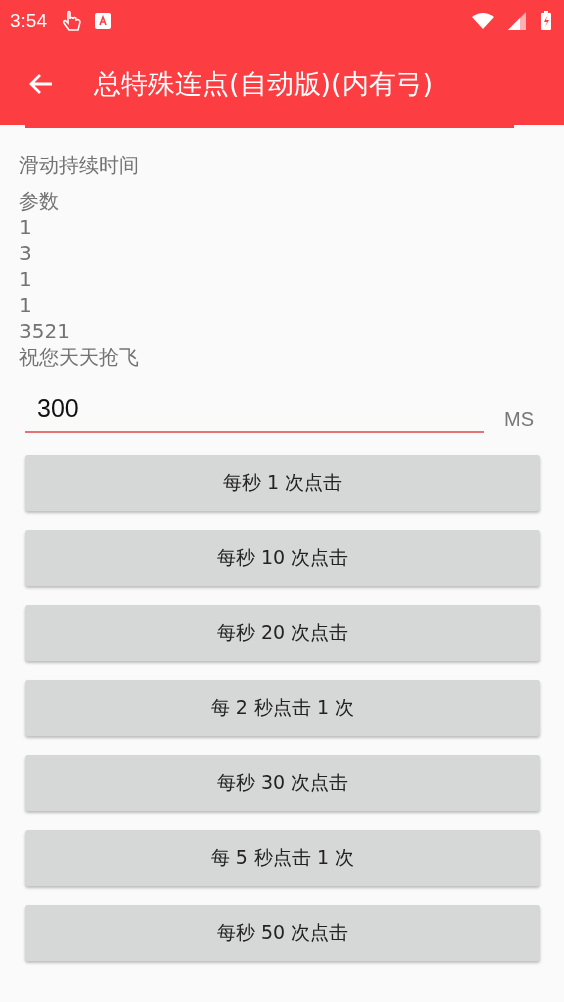  Describe the element at coordinates (282, 483) in the screenshot. I see `click-rate-button: 每秒 1 次点击` at that location.